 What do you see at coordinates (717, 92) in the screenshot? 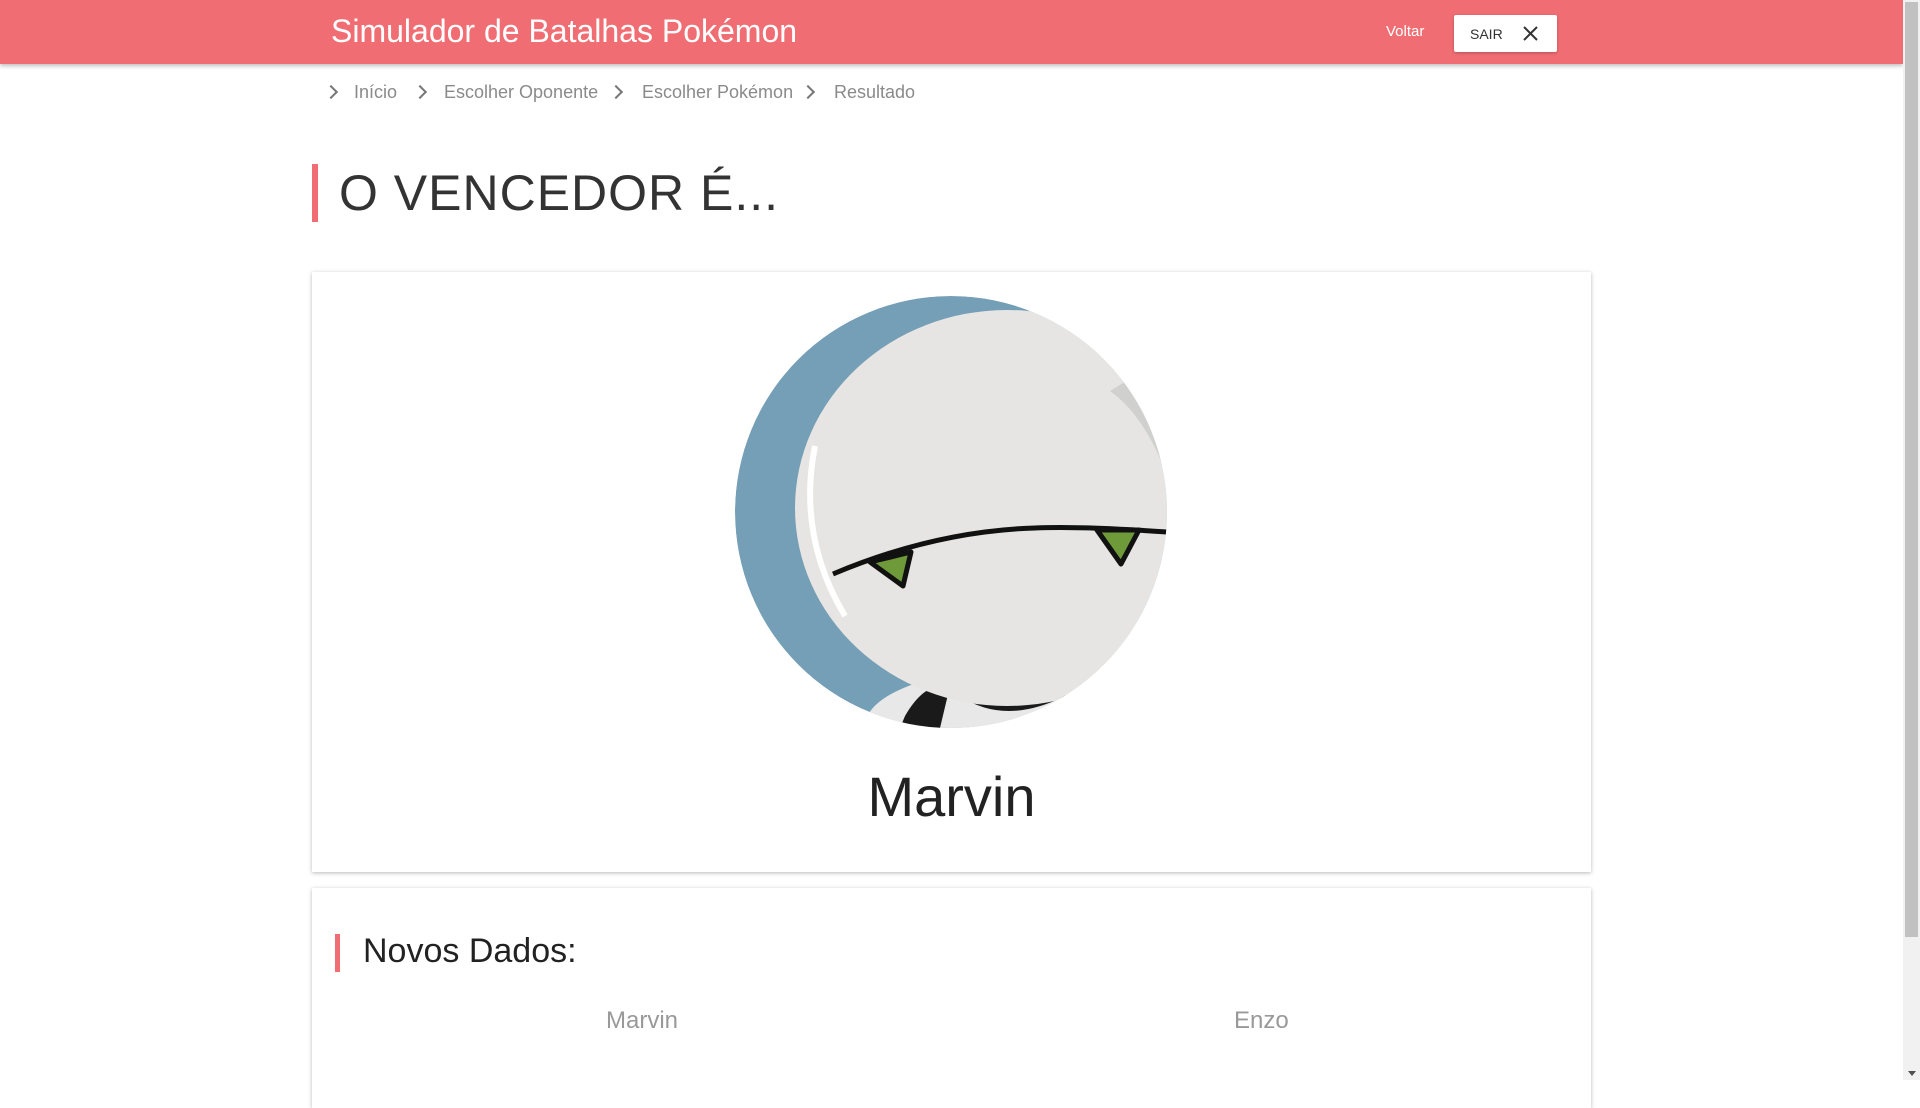
I see `breadcrumb-item-escolher-pokemon: Escolher Pokémon` at bounding box center [717, 92].